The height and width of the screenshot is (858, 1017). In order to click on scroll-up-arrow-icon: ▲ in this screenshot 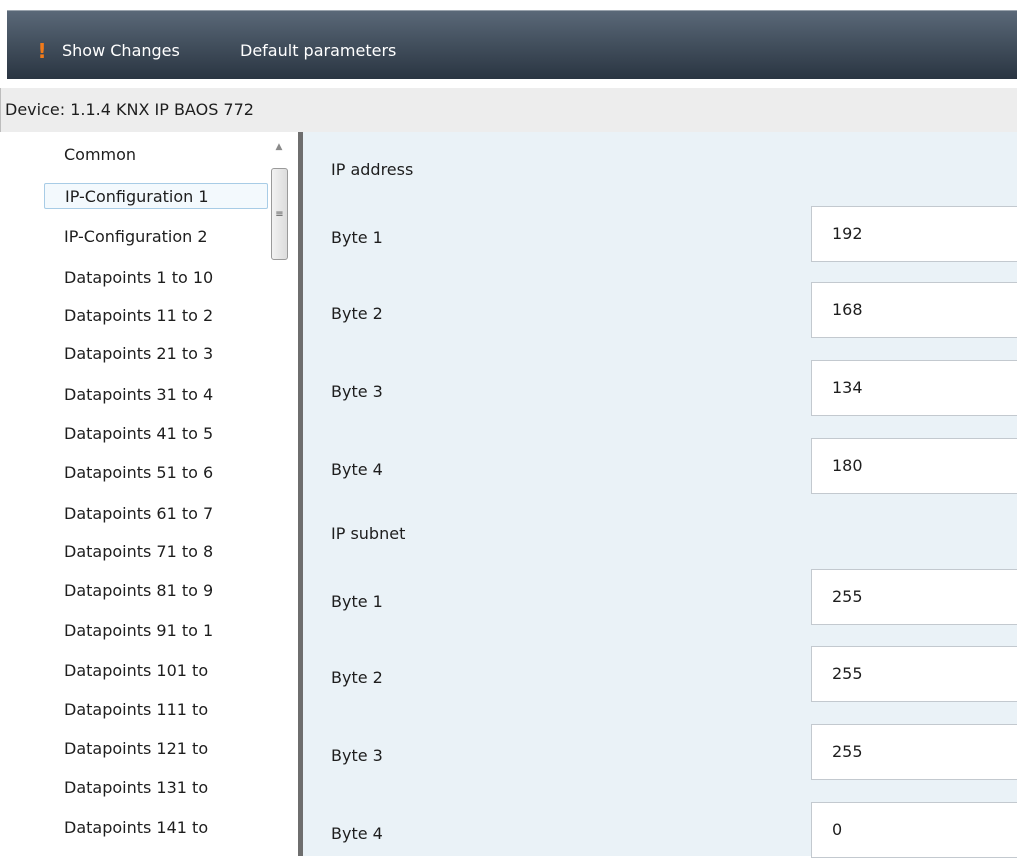, I will do `click(279, 150)`.